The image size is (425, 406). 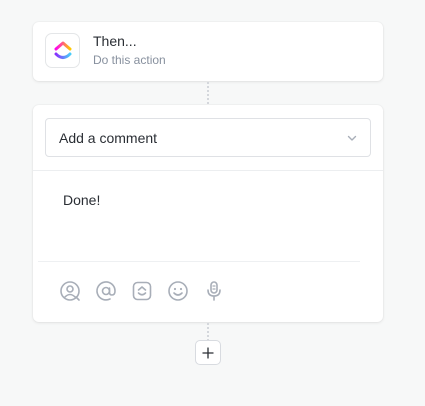 I want to click on smiley-icon, so click(x=178, y=291).